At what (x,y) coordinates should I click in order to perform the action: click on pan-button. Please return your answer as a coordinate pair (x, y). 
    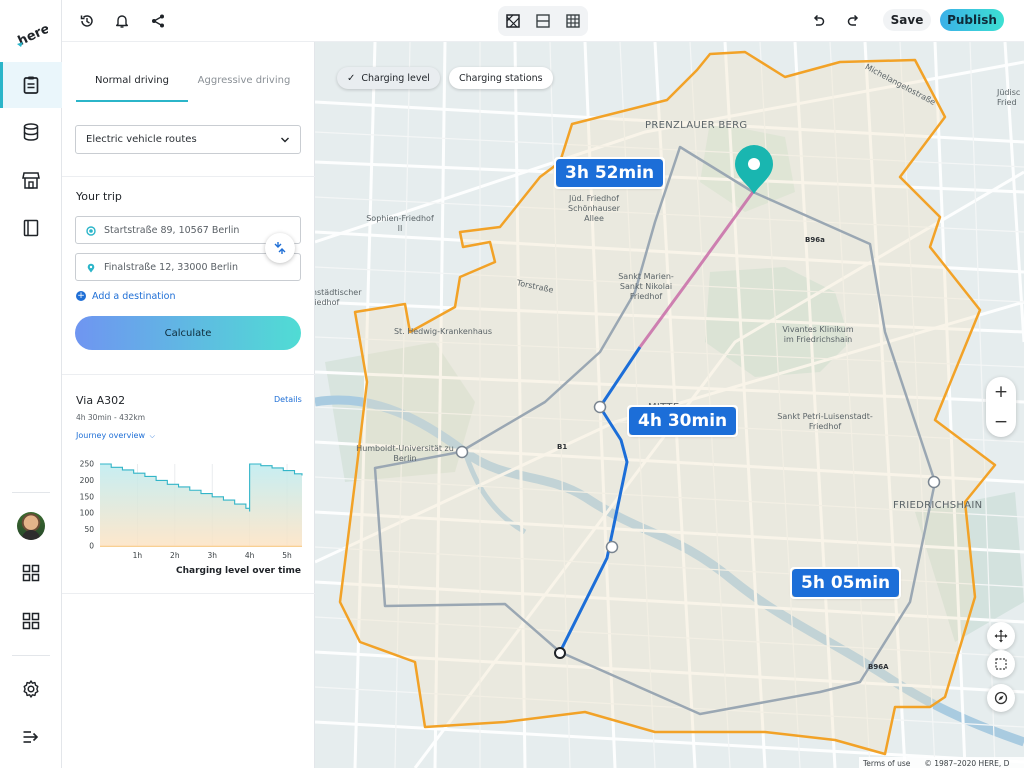
    Looking at the image, I should click on (1001, 636).